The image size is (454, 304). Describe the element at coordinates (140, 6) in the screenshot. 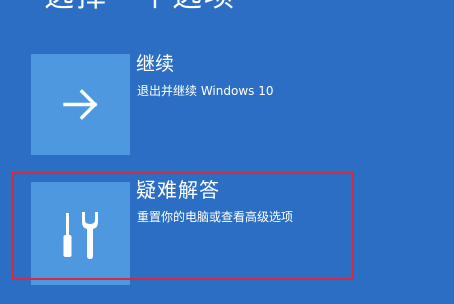

I see `page-title: 选择一个选项` at that location.